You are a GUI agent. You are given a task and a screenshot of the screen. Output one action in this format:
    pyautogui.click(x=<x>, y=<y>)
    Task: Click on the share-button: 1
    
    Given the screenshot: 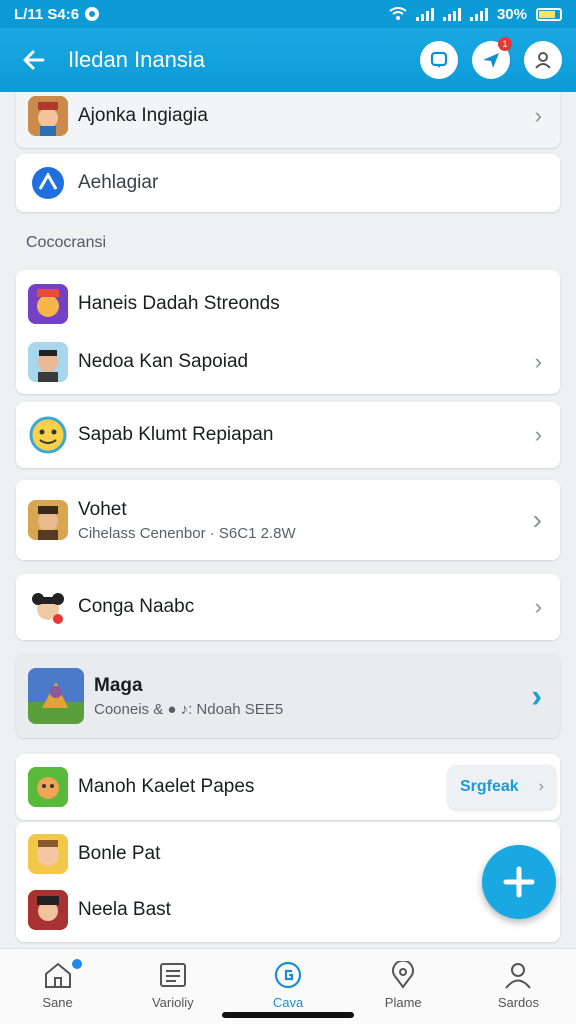 What is the action you would take?
    pyautogui.click(x=492, y=58)
    